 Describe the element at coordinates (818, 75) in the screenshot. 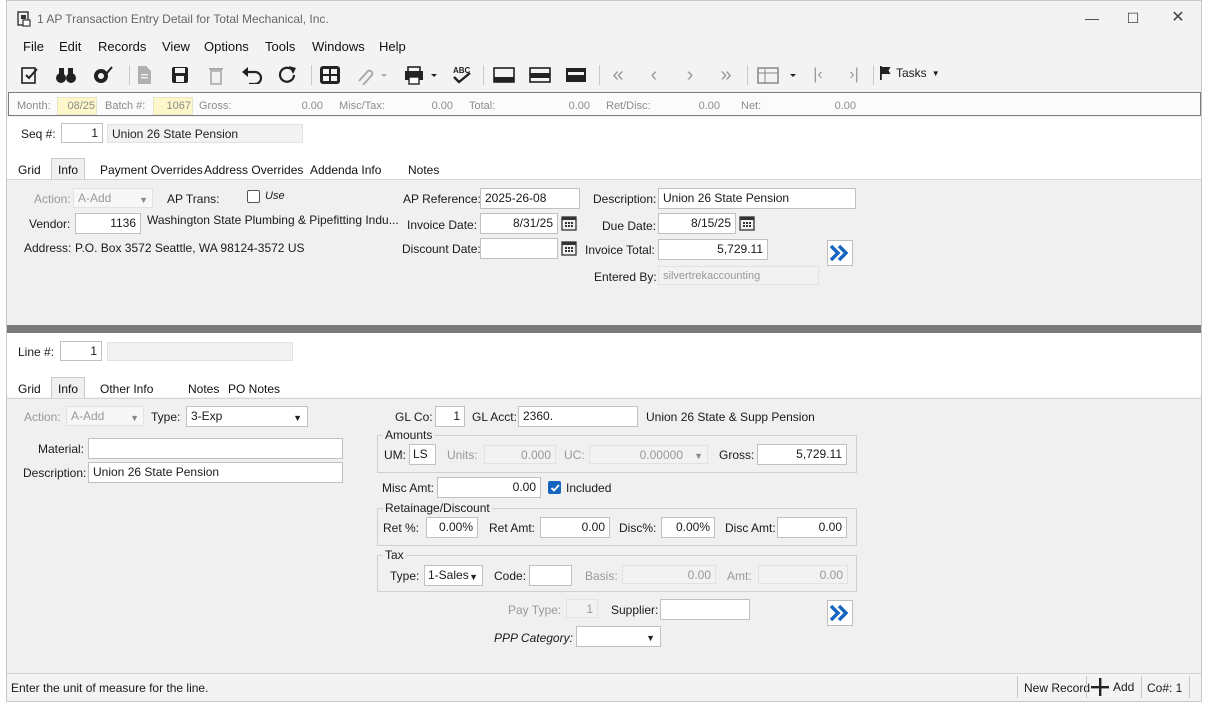

I see `first-line-icon: |‹` at that location.